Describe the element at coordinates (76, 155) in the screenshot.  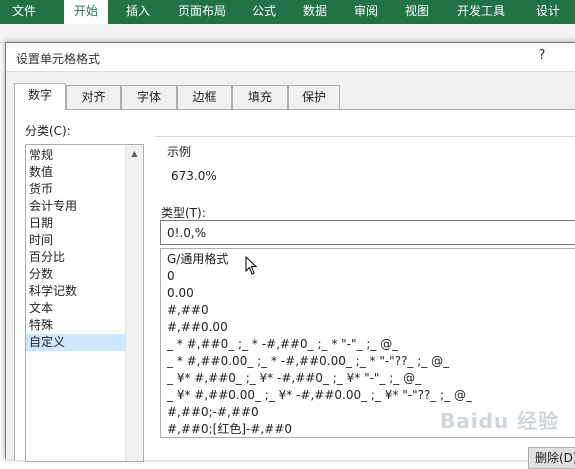
I see `category-item: 常规` at that location.